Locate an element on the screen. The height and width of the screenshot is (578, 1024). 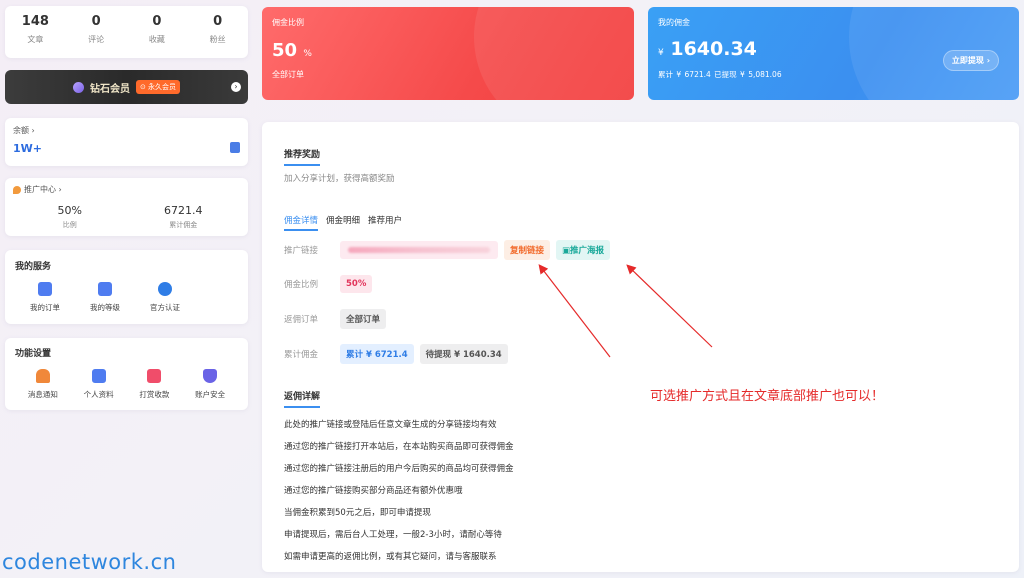
promo-center-title: 推广中心 › is located at coordinates (43, 189).